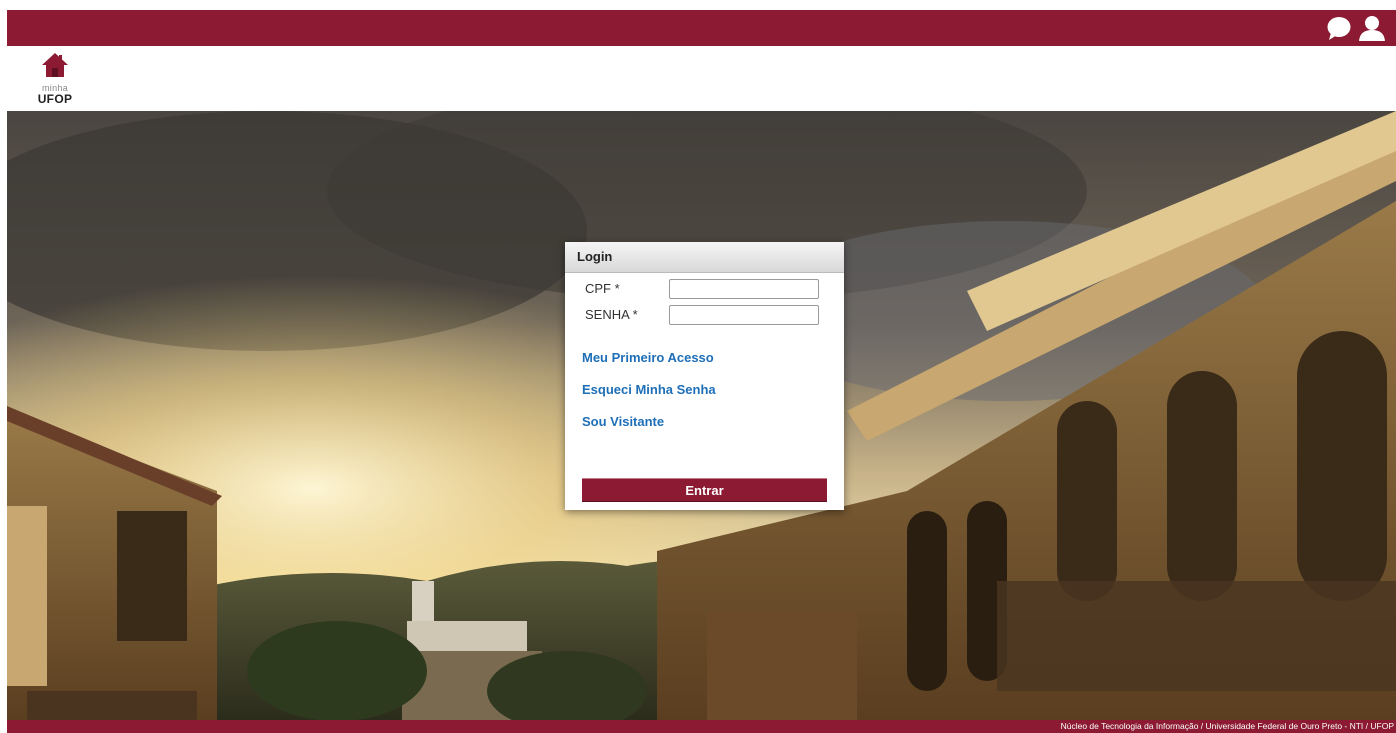 The width and height of the screenshot is (1396, 733). What do you see at coordinates (55, 67) in the screenshot?
I see `home-icon` at bounding box center [55, 67].